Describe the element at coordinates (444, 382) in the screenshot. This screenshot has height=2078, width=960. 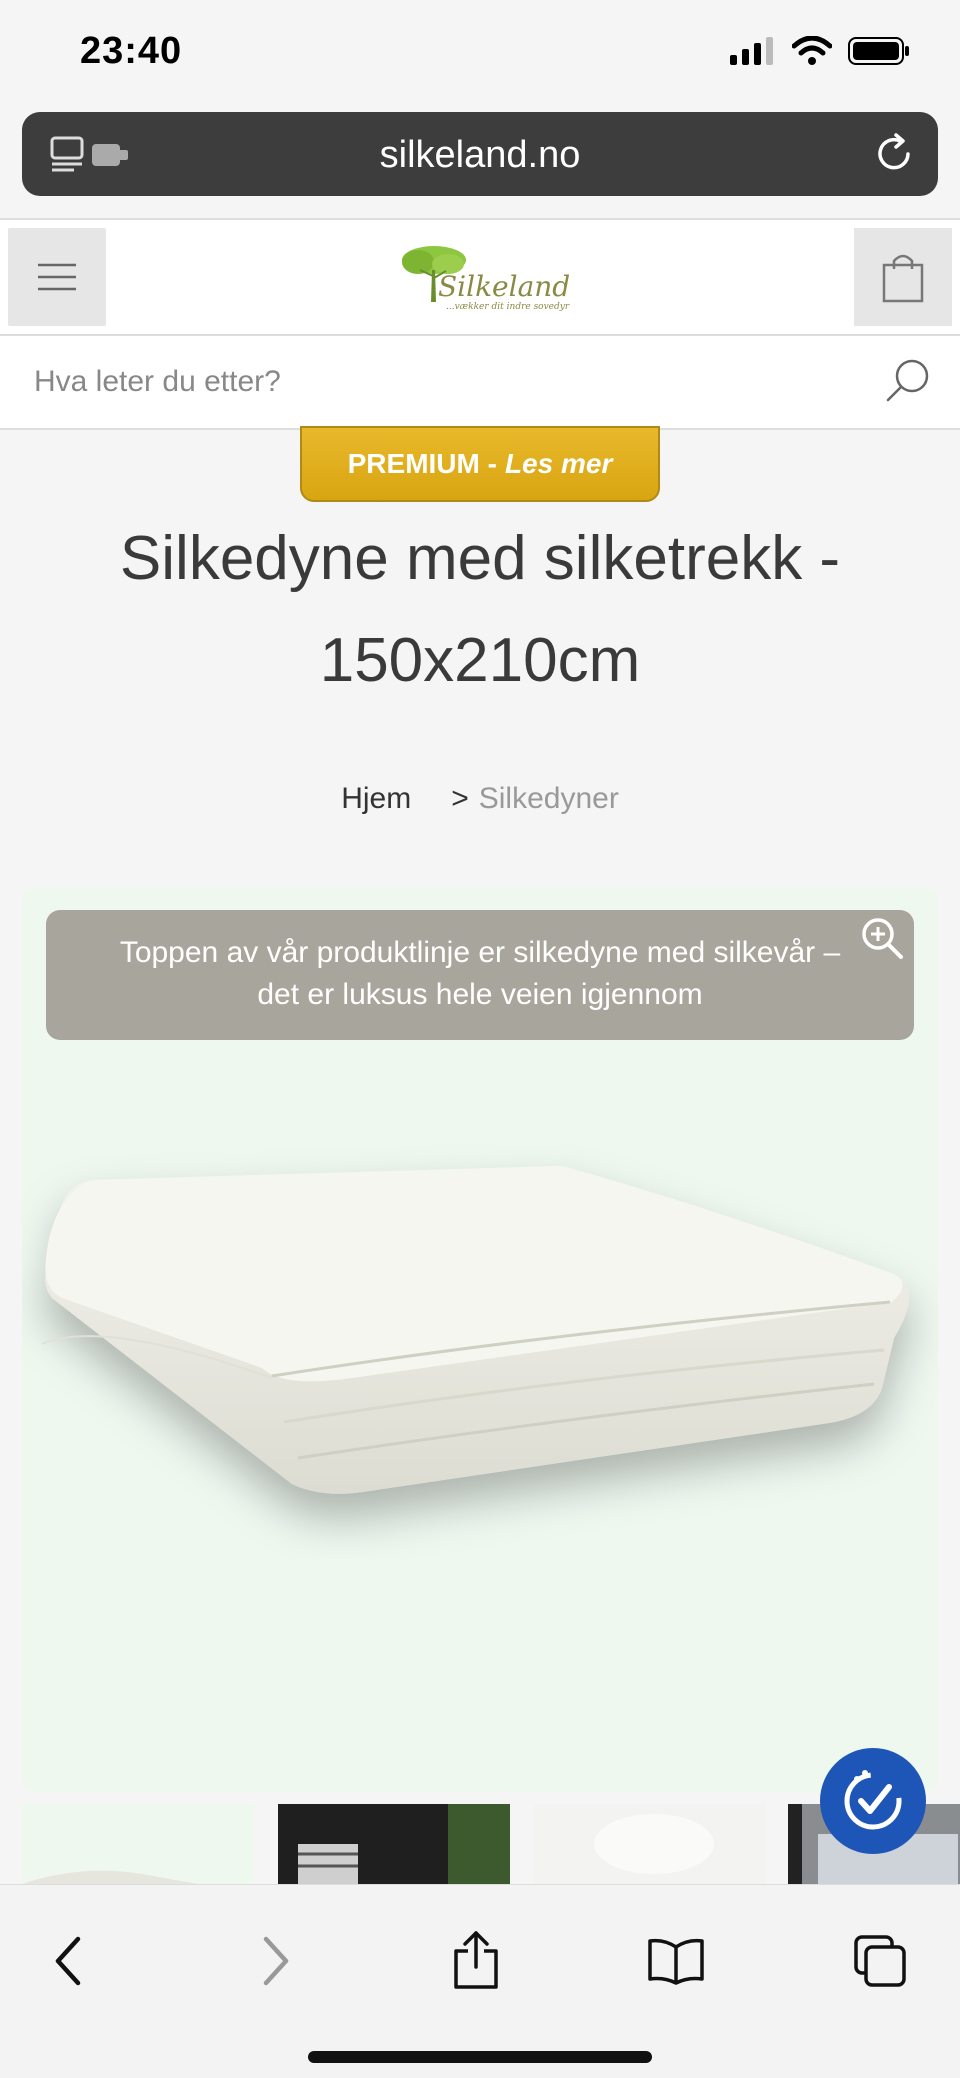
I see `search-input` at that location.